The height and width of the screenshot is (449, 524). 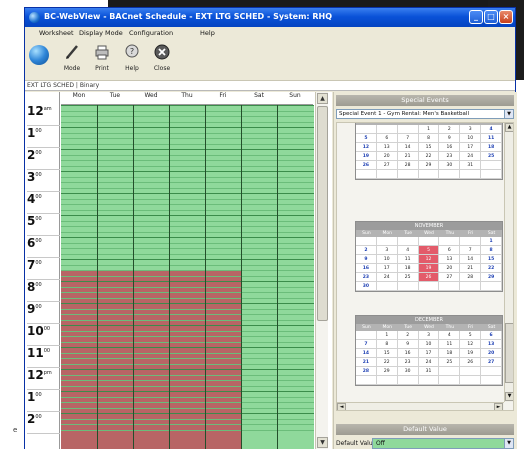 What do you see at coordinates (387, 277) in the screenshot?
I see `calendar-day: 24` at bounding box center [387, 277].